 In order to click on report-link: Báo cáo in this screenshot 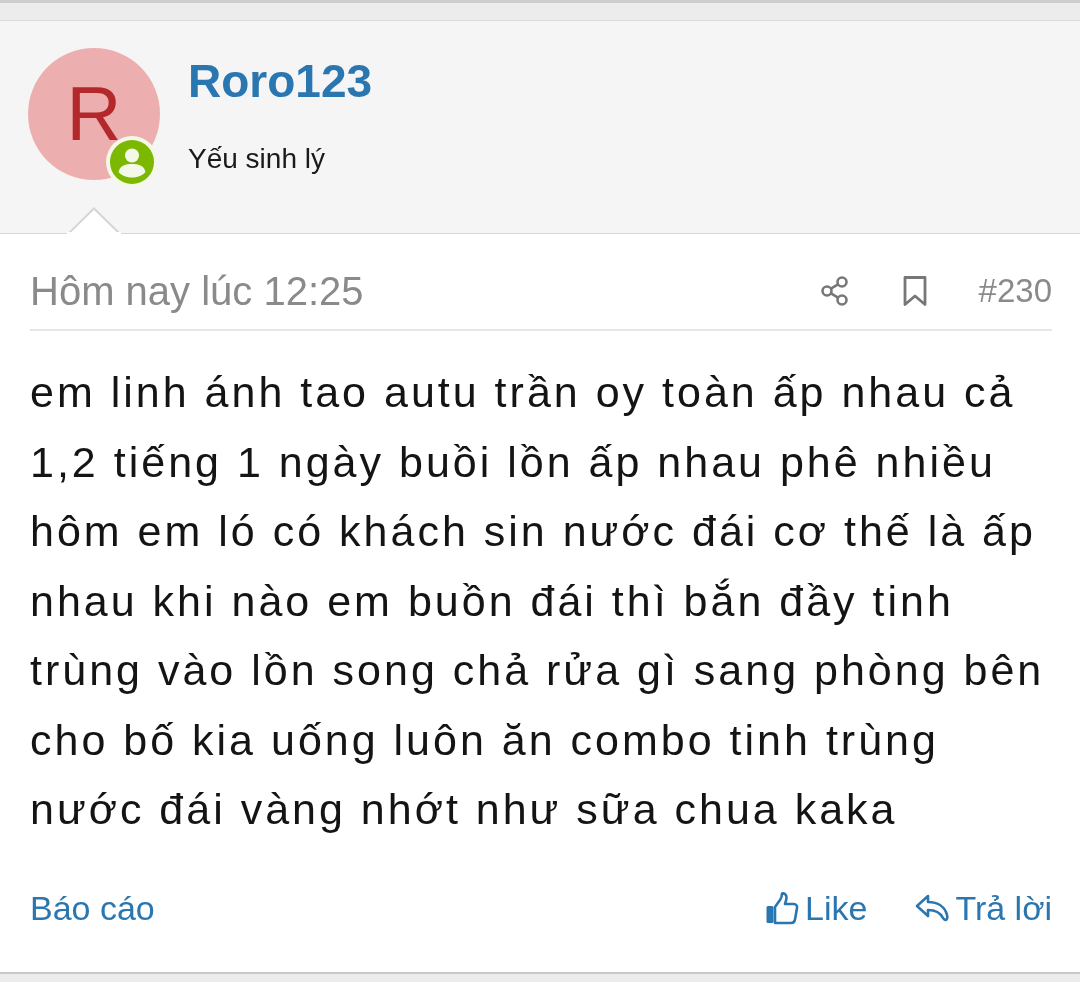, I will do `click(92, 908)`.